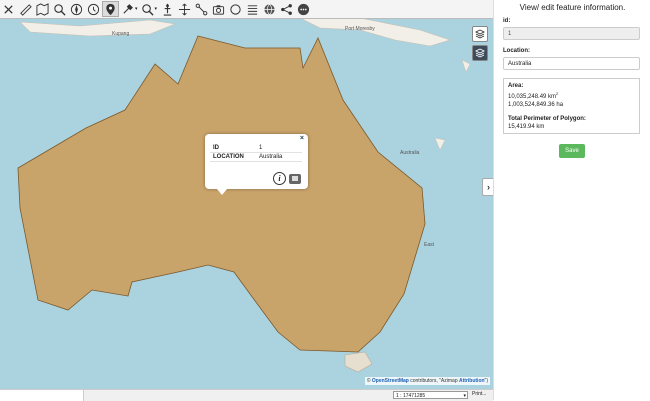 The width and height of the screenshot is (650, 401). What do you see at coordinates (235, 9) in the screenshot?
I see `circle-icon` at bounding box center [235, 9].